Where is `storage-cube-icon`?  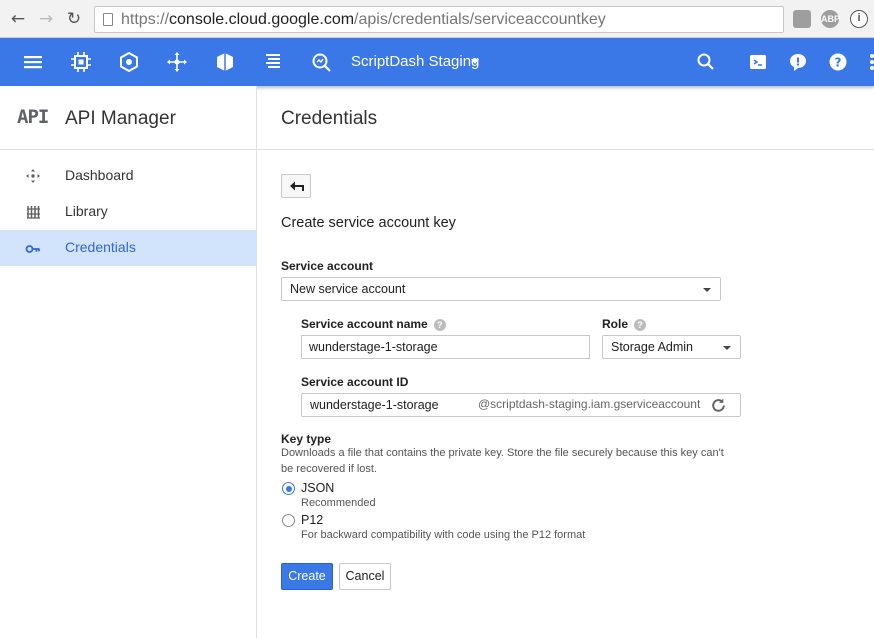 storage-cube-icon is located at coordinates (225, 62).